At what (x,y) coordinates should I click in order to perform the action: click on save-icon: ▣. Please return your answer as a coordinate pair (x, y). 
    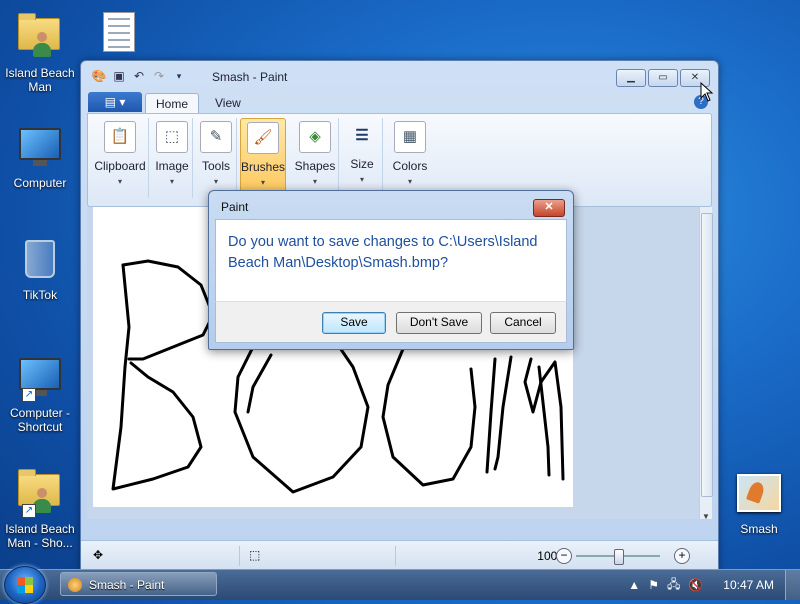
    Looking at the image, I should click on (119, 76).